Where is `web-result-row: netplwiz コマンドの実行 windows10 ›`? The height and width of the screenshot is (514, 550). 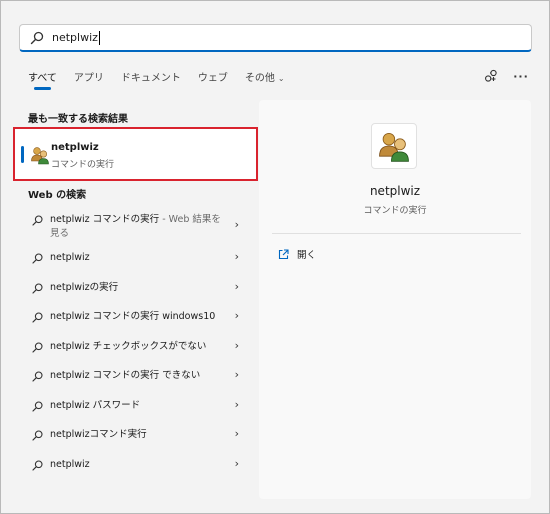
web-result-row: netplwiz コマンドの実行 windows10 › is located at coordinates (136, 318).